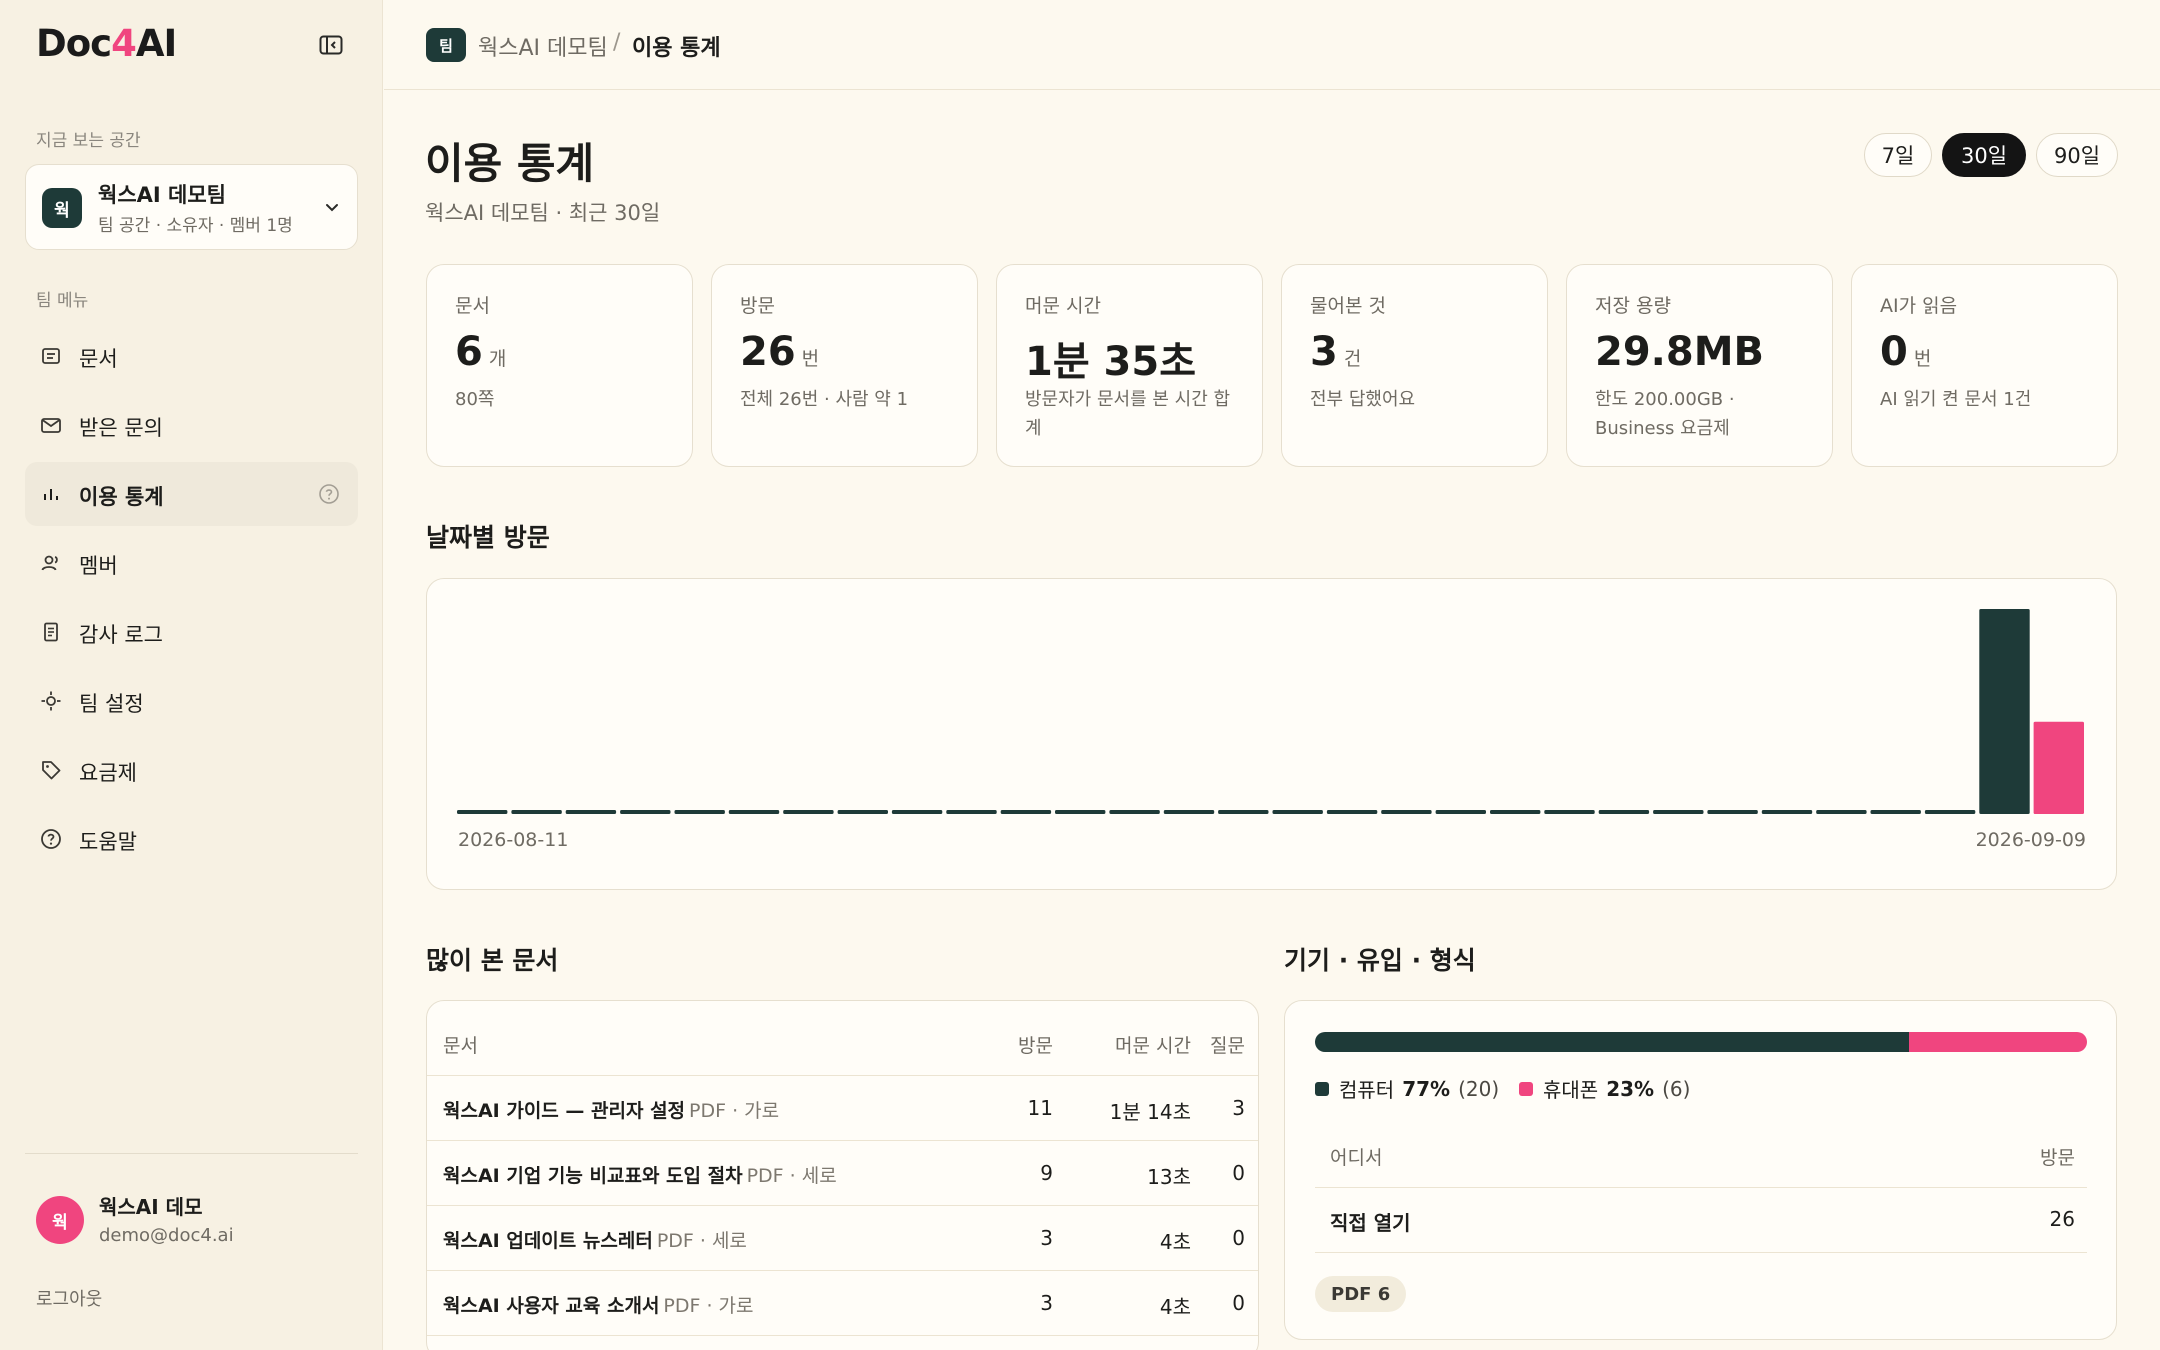  I want to click on stat-note: AI 읽기 켠 문서 1건, so click(1956, 399).